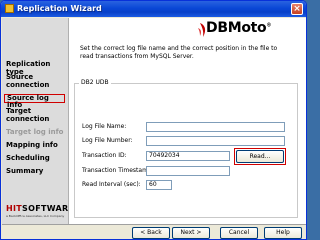 The width and height of the screenshot is (320, 240). What do you see at coordinates (95, 82) in the screenshot?
I see `group-title: DB2 UDB` at bounding box center [95, 82].